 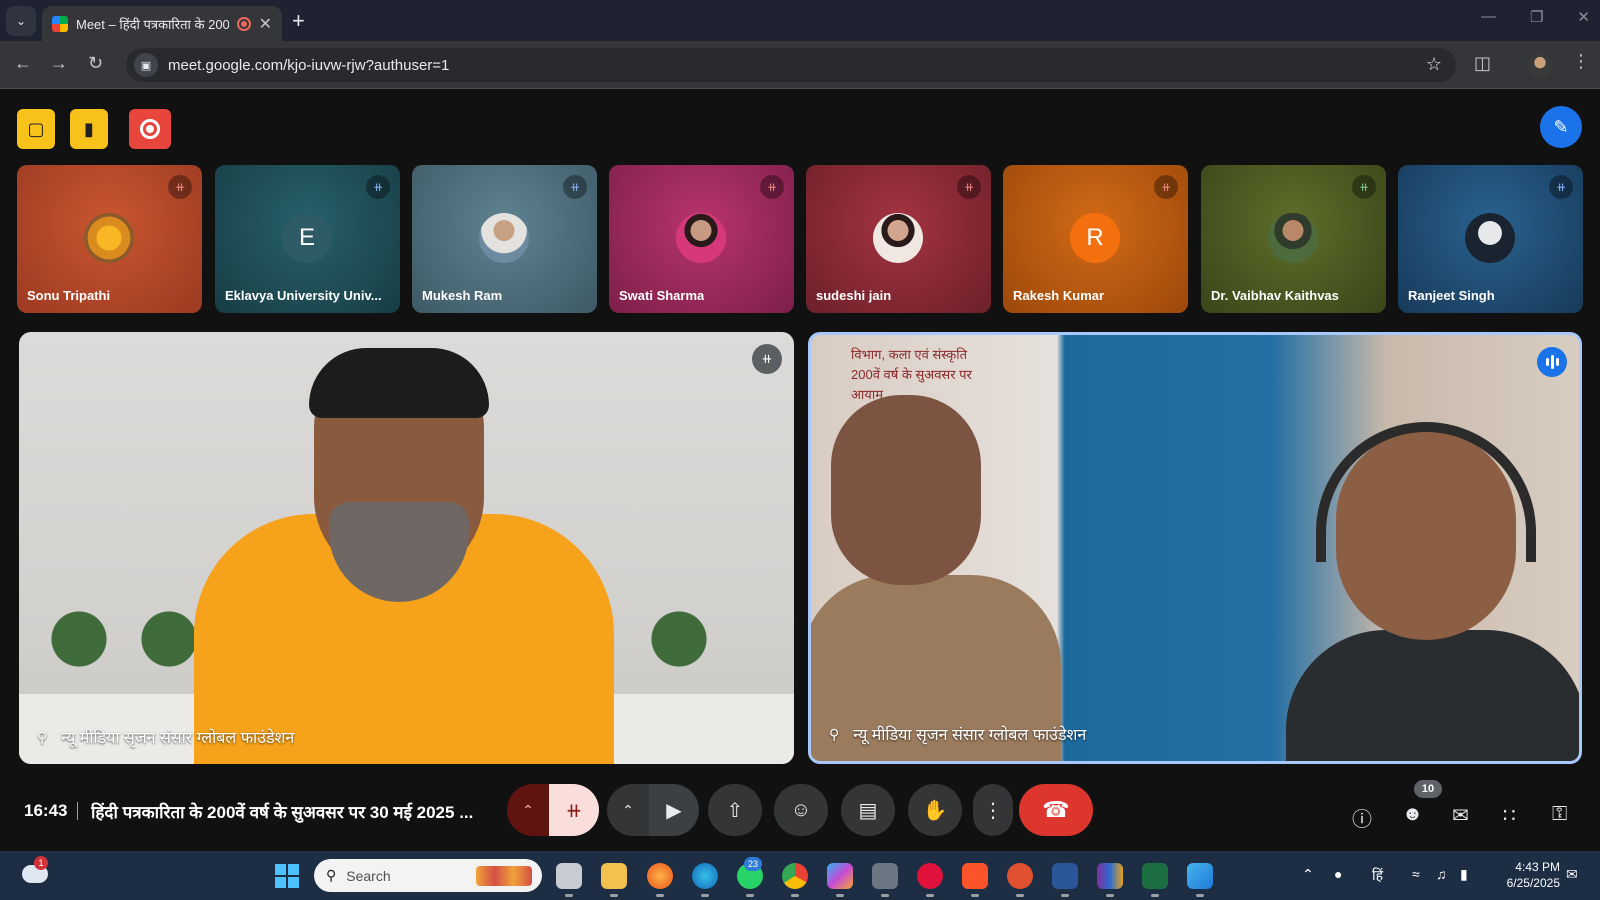 I want to click on task-view-icon, so click(x=569, y=880).